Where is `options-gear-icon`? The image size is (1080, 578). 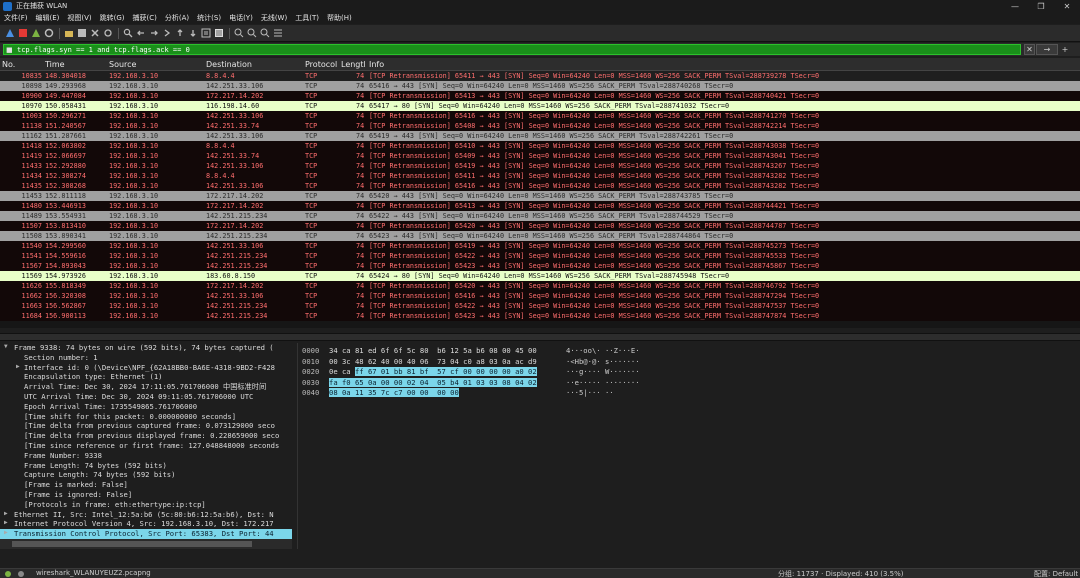 options-gear-icon is located at coordinates (48, 33).